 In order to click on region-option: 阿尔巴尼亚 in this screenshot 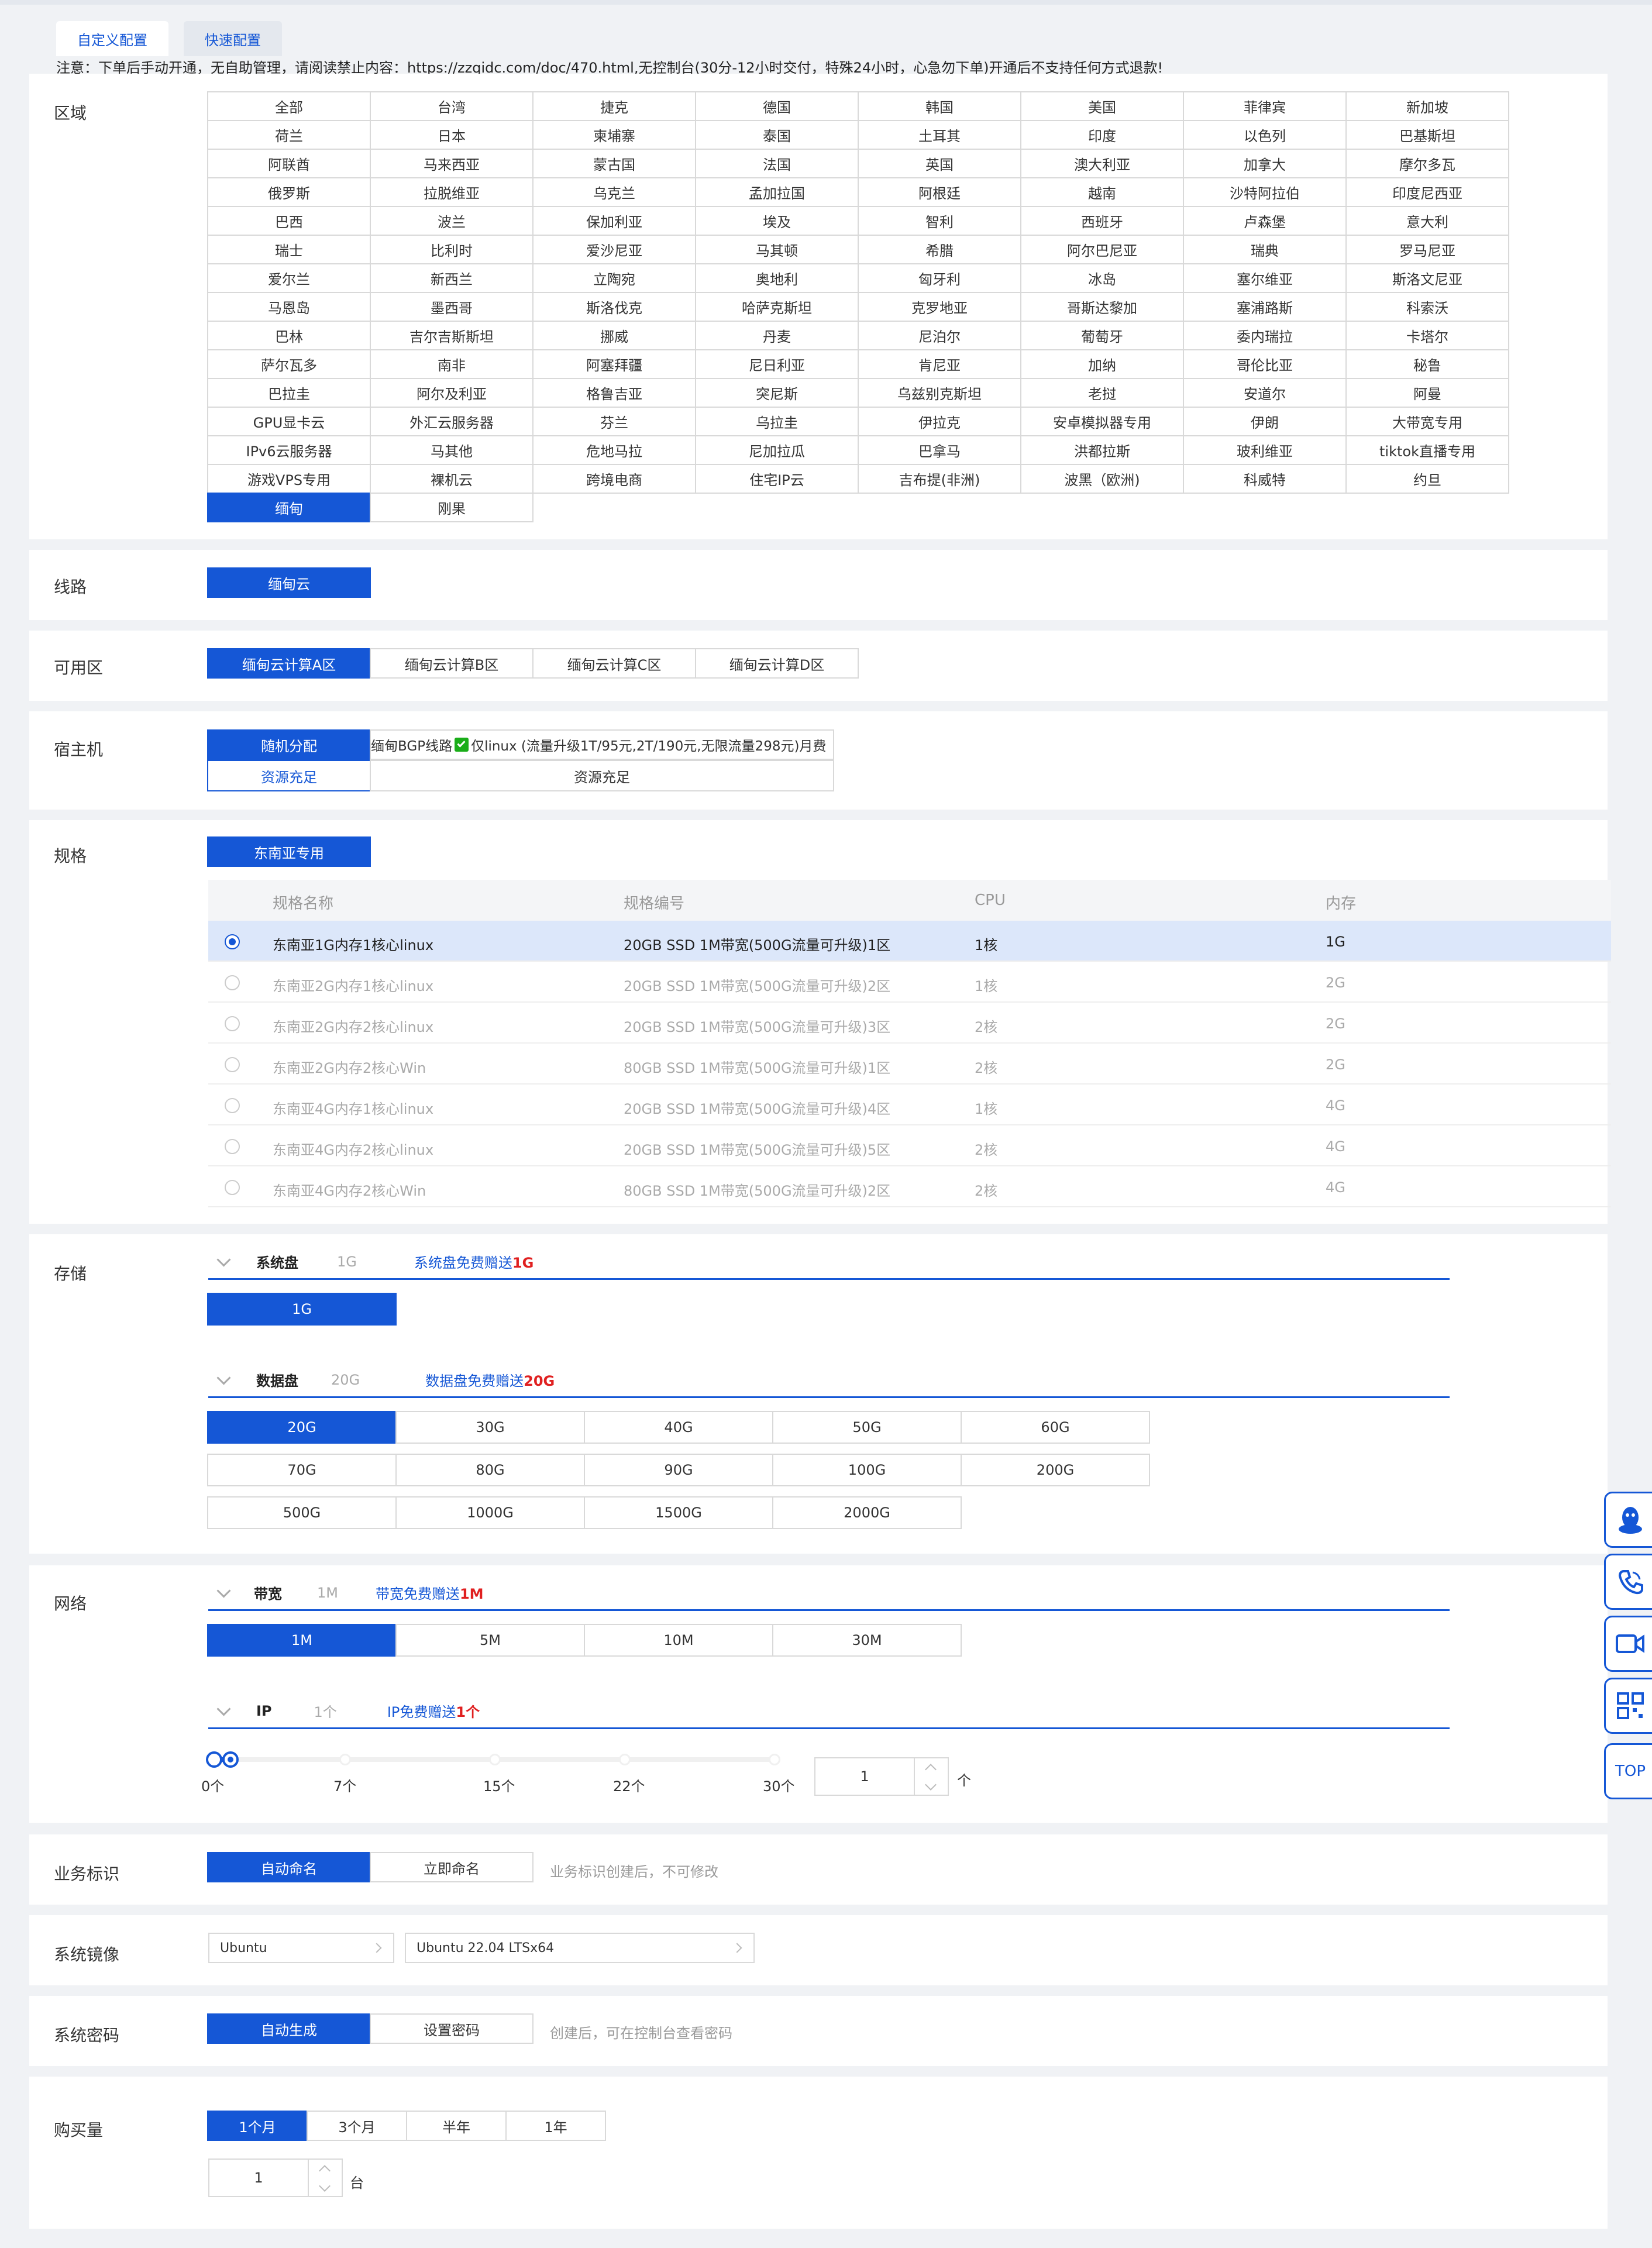, I will do `click(1102, 249)`.